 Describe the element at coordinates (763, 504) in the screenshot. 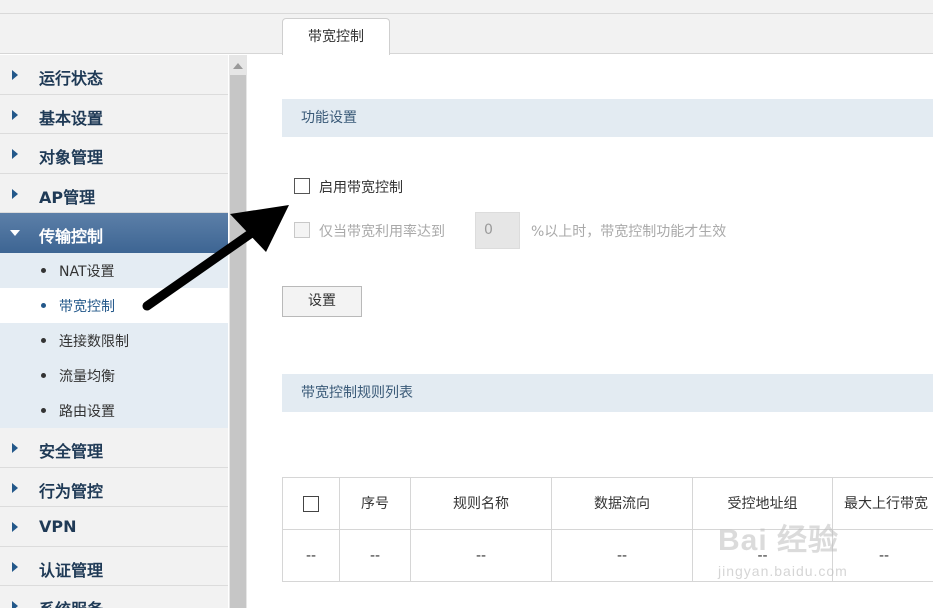

I see `column-header: 受控地址组` at that location.